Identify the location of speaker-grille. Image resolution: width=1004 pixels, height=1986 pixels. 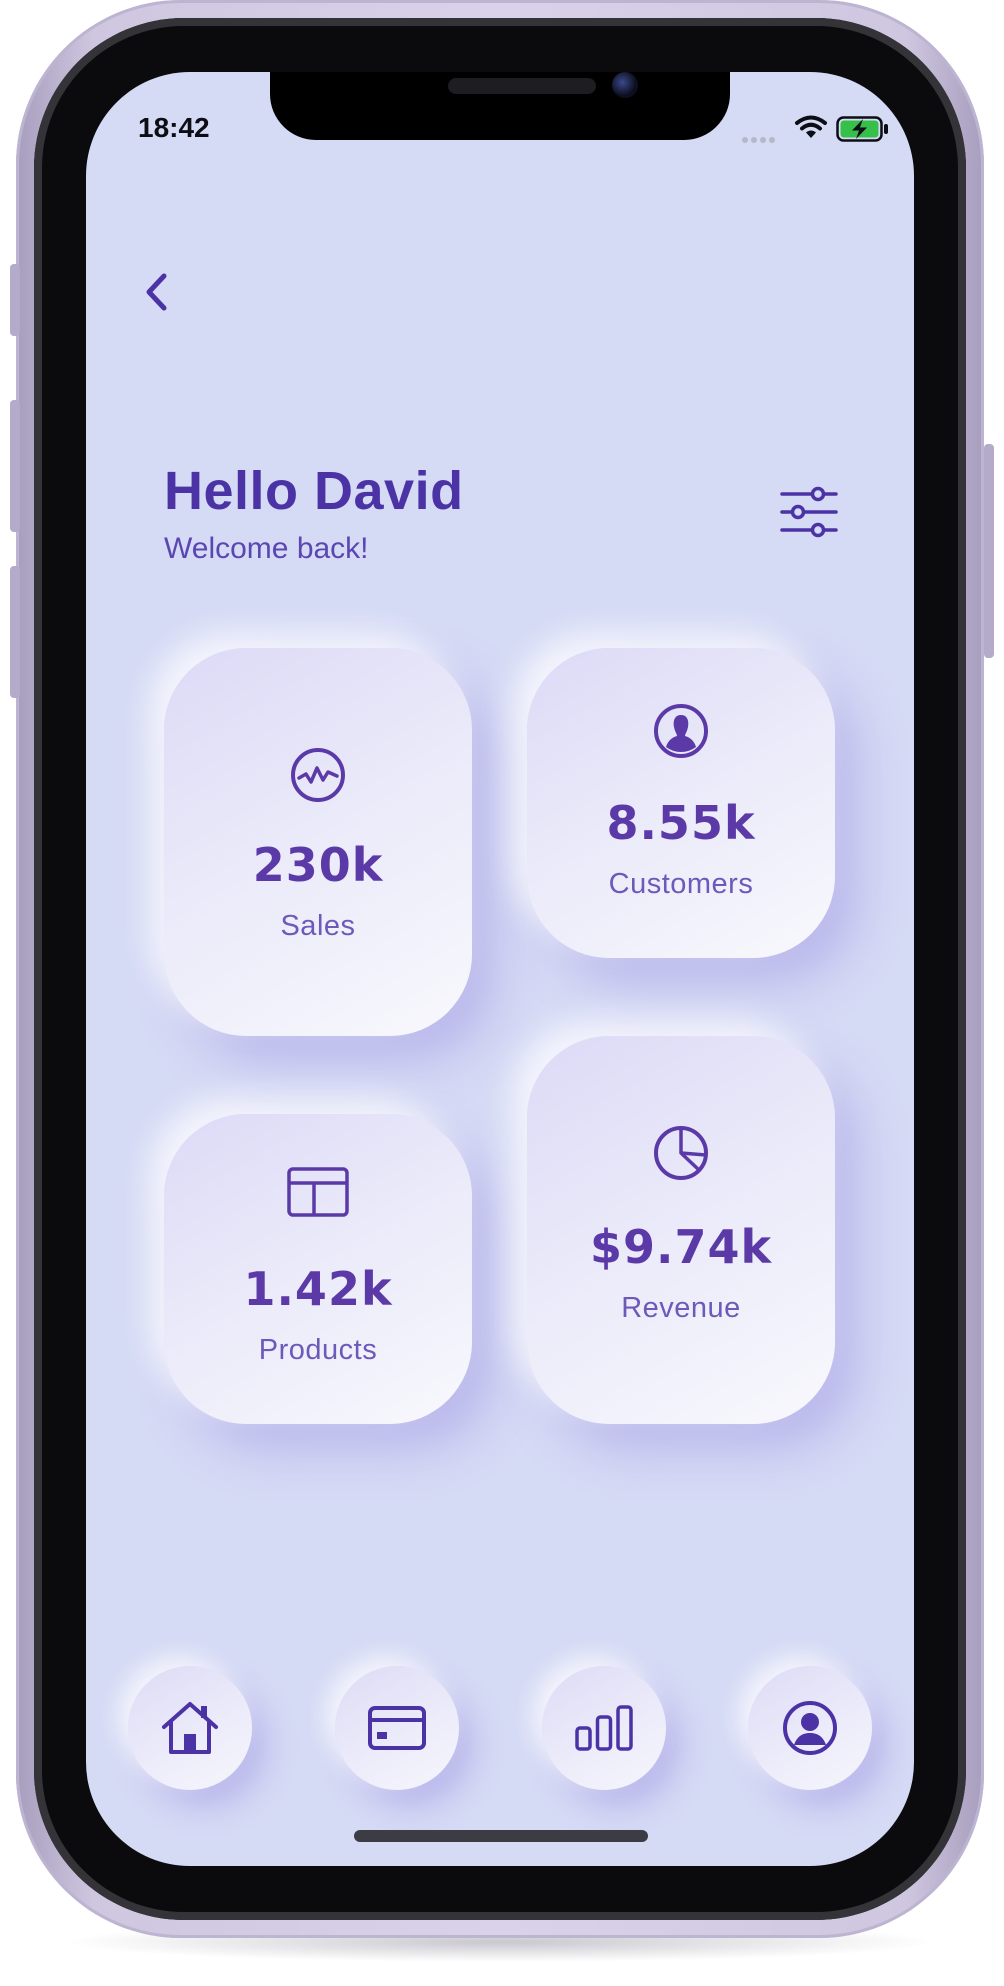
(522, 86).